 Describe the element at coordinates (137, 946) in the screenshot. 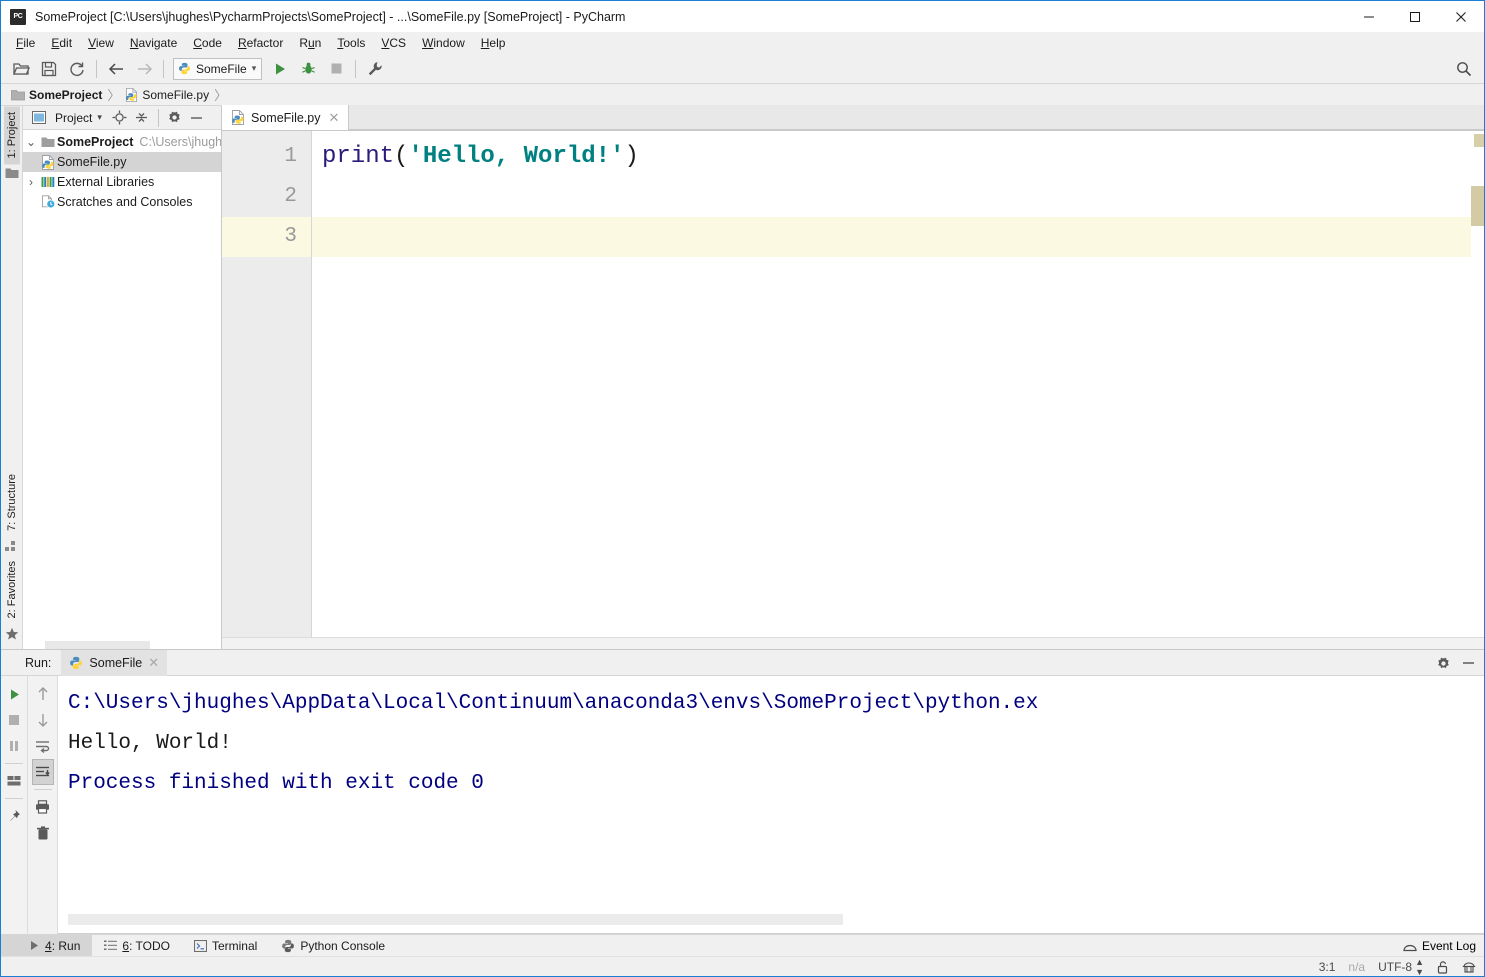

I see `bottom-tab-todo: 6: TODO` at that location.